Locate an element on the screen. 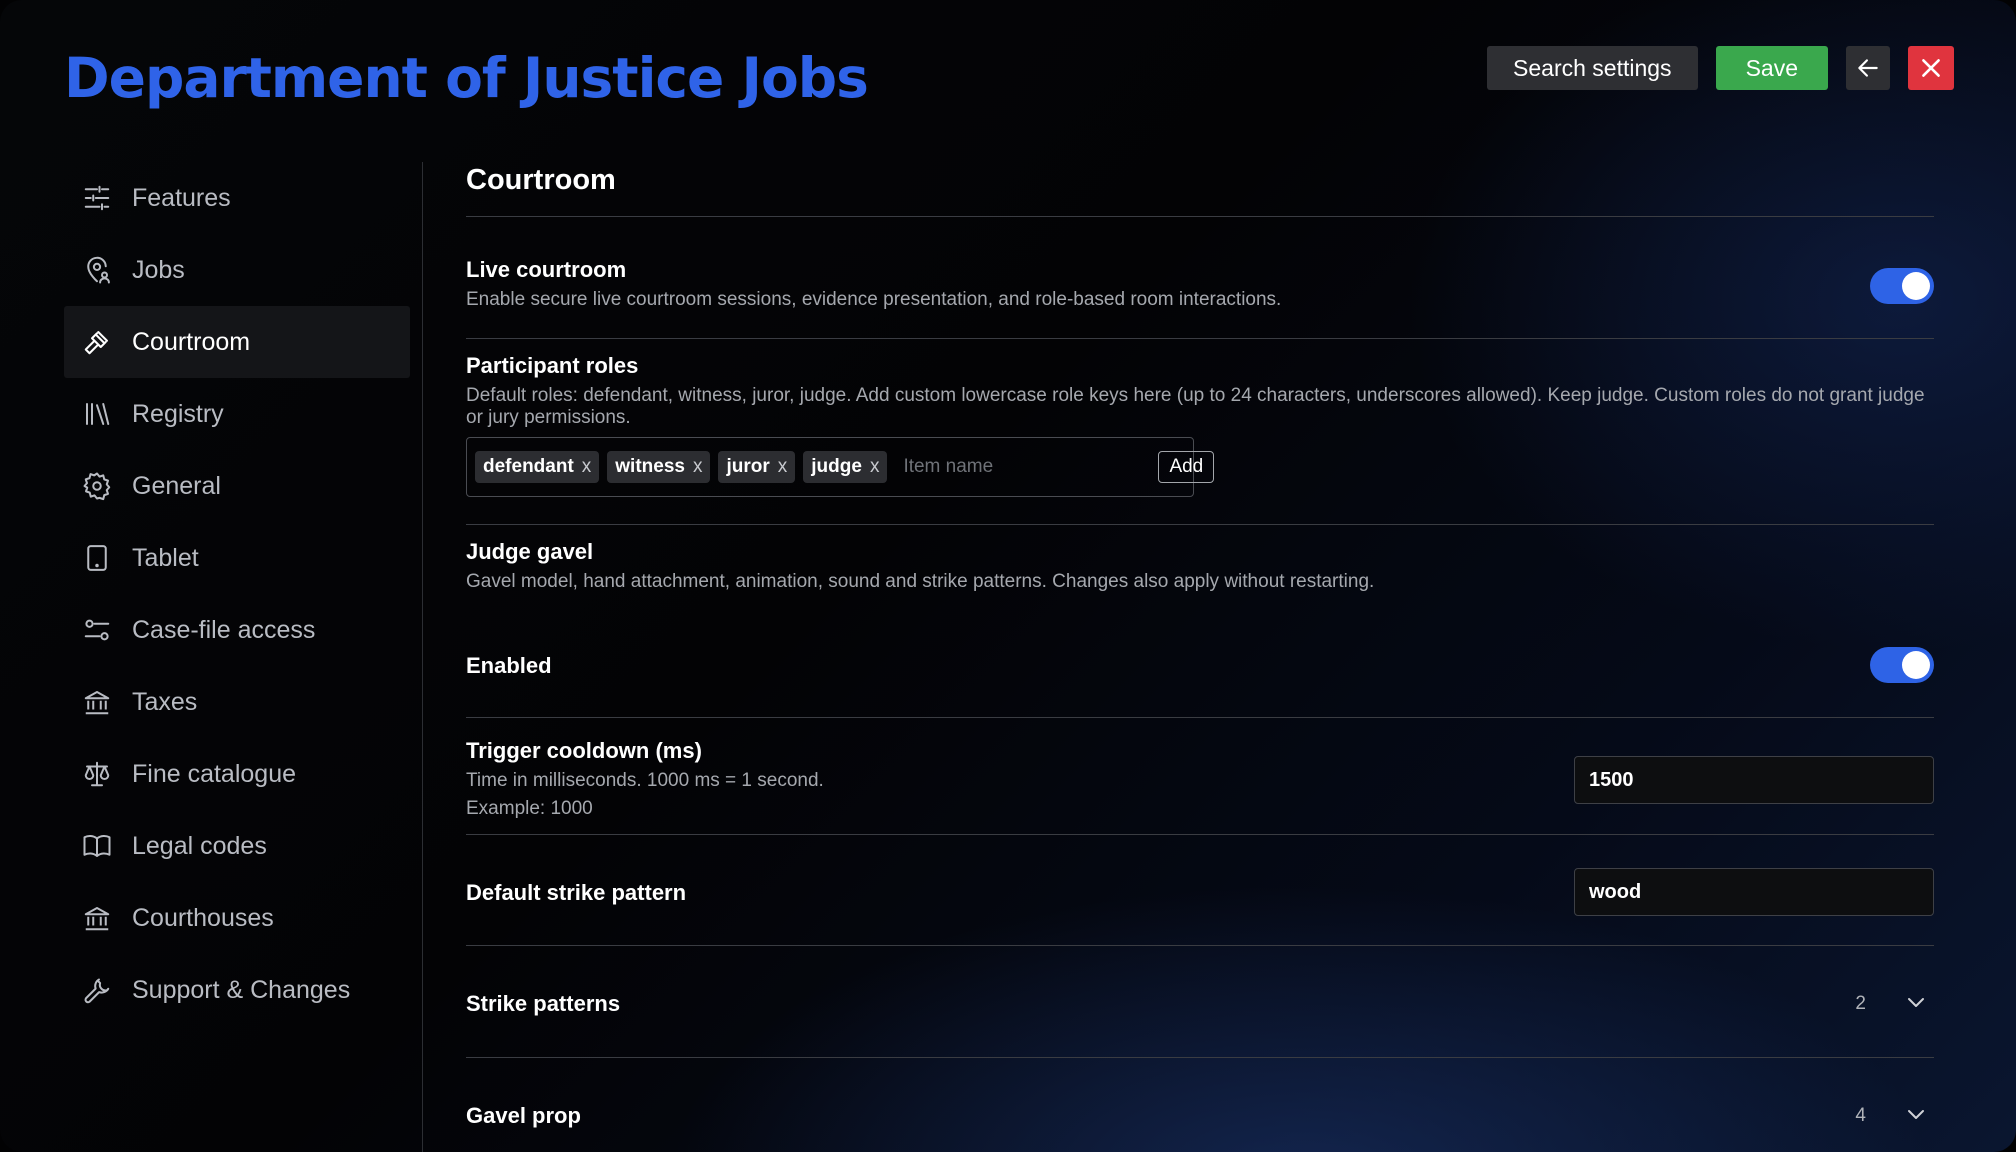 The width and height of the screenshot is (2016, 1152). sidebar-item-courtroom: Courtroom is located at coordinates (237, 342).